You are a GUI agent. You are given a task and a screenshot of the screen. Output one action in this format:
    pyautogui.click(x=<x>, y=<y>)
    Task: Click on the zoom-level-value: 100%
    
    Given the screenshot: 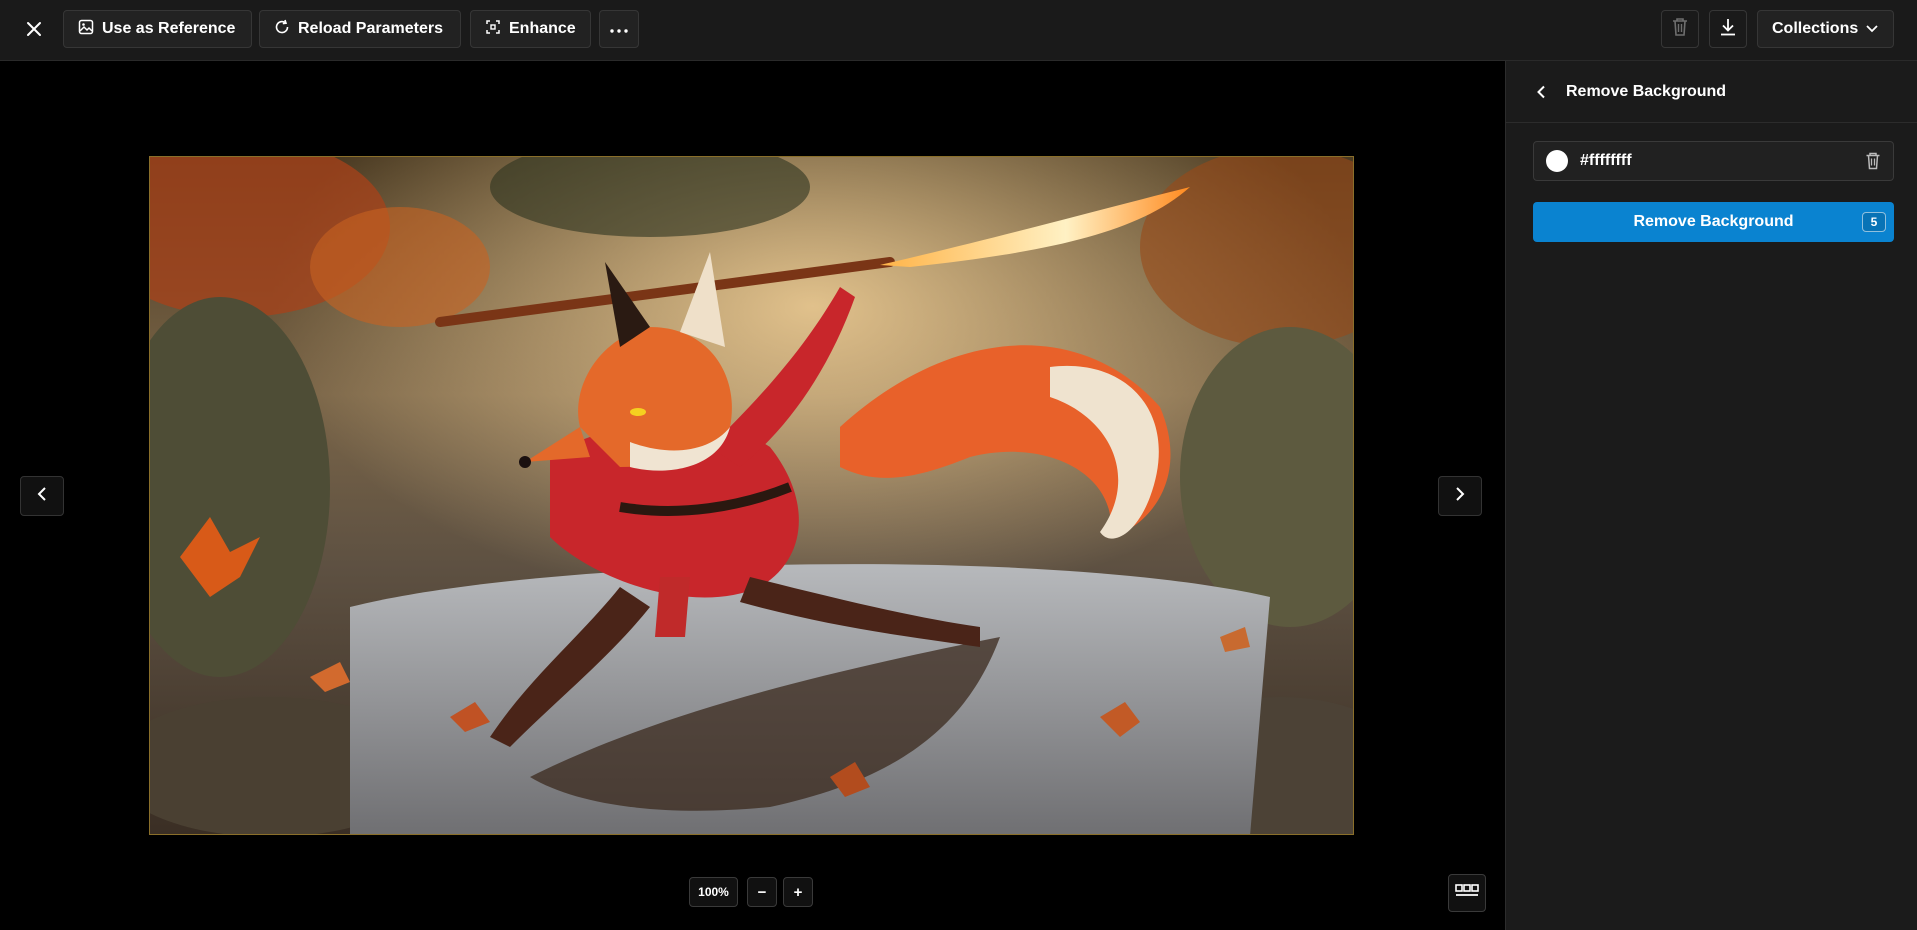 What is the action you would take?
    pyautogui.click(x=713, y=892)
    